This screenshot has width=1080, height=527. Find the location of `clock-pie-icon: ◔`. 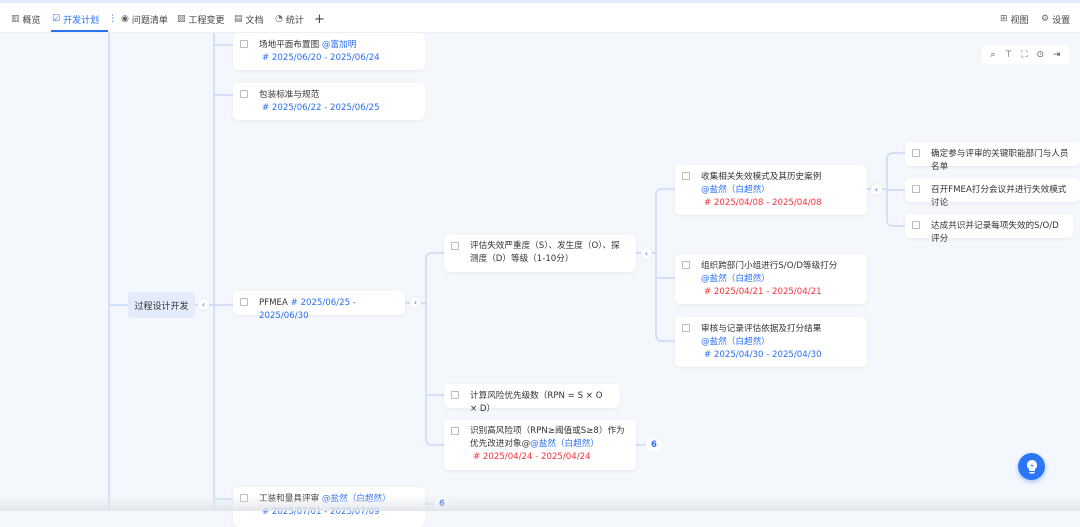

clock-pie-icon: ◔ is located at coordinates (279, 19).